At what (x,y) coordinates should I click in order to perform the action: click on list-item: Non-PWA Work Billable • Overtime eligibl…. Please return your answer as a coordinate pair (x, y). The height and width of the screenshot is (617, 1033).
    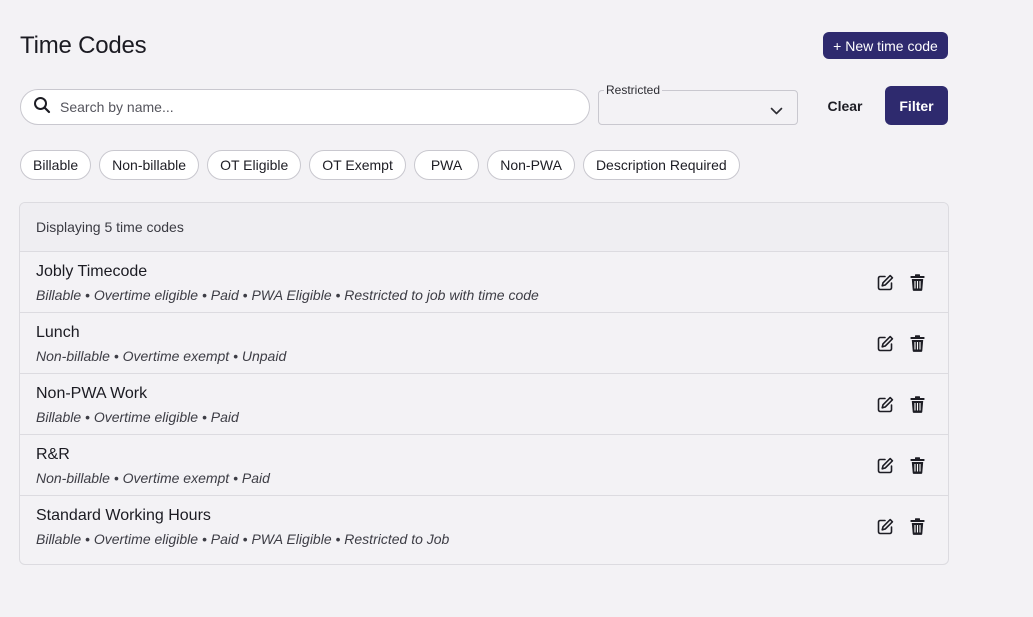
    Looking at the image, I should click on (484, 404).